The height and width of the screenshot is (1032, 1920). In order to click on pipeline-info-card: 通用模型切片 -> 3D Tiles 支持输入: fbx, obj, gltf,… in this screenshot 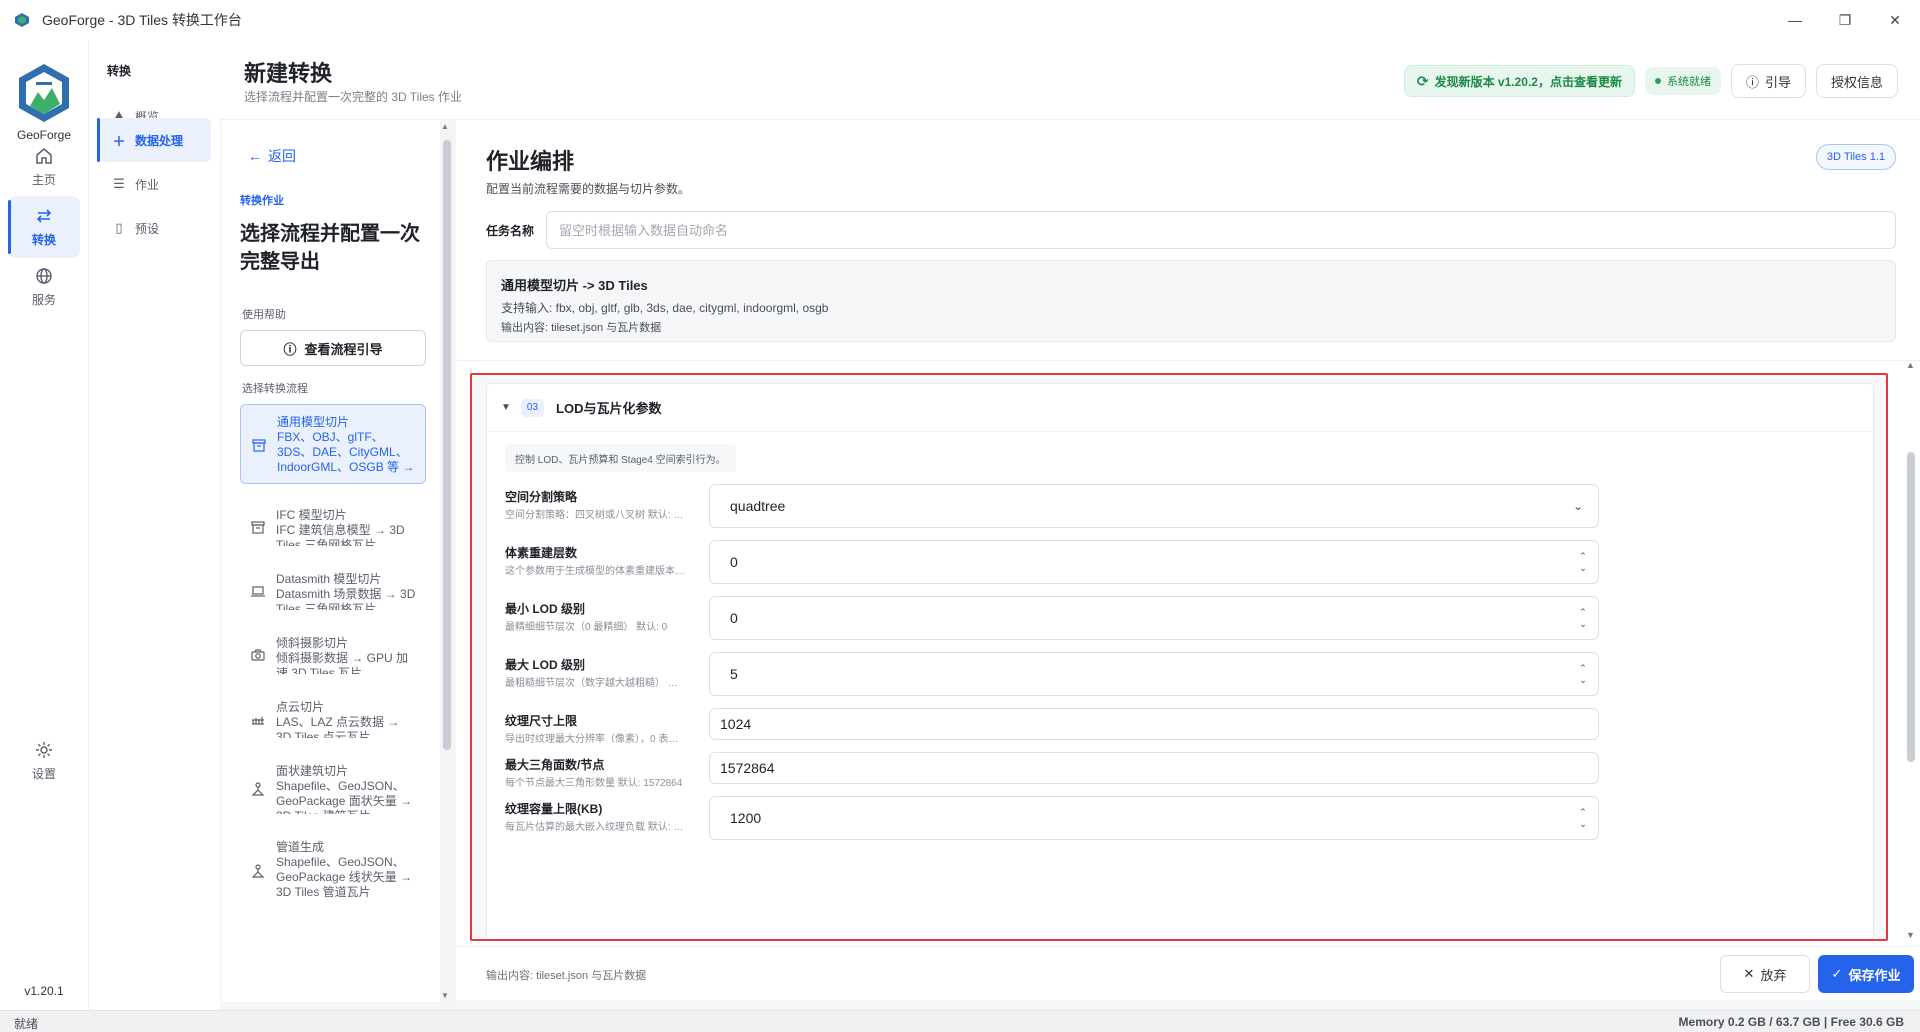, I will do `click(1191, 301)`.